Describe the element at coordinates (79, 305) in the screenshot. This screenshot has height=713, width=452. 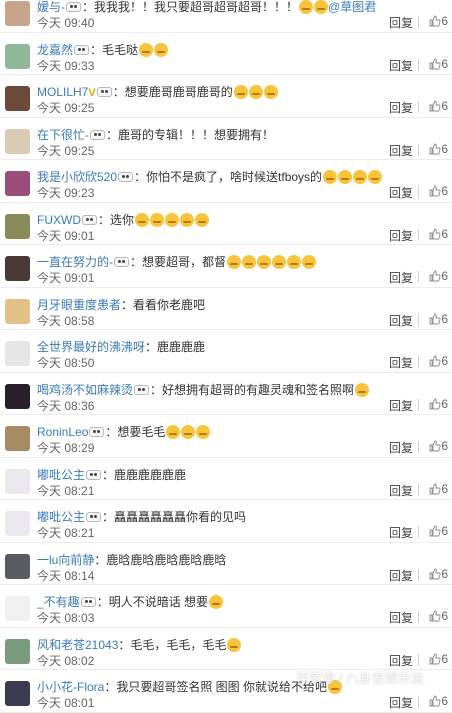
I see `username-link: 月牙眼重度患者` at that location.